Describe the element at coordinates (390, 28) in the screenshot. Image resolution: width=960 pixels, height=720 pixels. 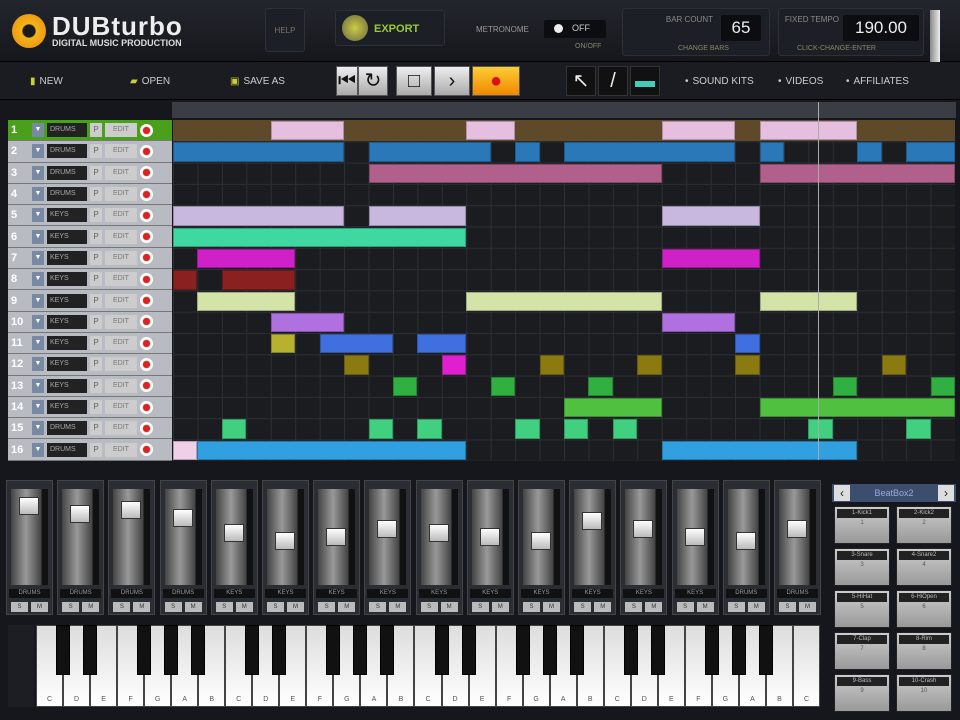
I see `export-button: EXPORT` at that location.